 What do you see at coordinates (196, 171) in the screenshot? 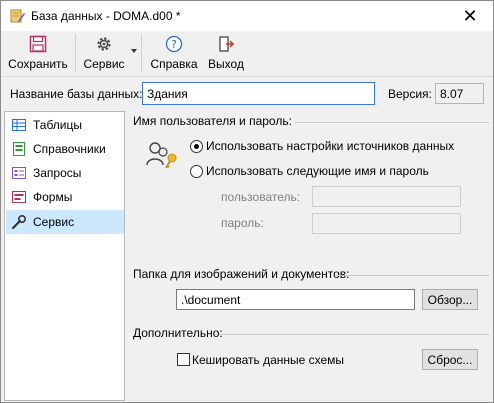
I see `radio-use-custom-credentials` at bounding box center [196, 171].